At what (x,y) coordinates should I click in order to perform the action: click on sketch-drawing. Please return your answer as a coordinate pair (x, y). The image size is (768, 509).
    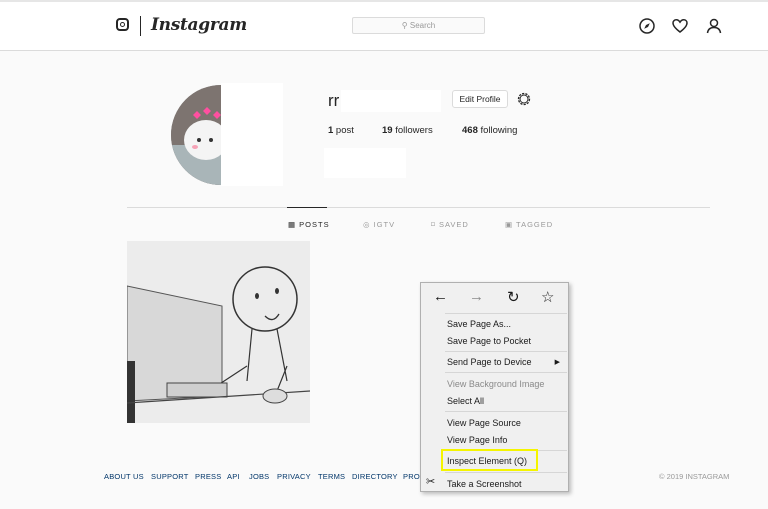
    Looking at the image, I should click on (218, 332).